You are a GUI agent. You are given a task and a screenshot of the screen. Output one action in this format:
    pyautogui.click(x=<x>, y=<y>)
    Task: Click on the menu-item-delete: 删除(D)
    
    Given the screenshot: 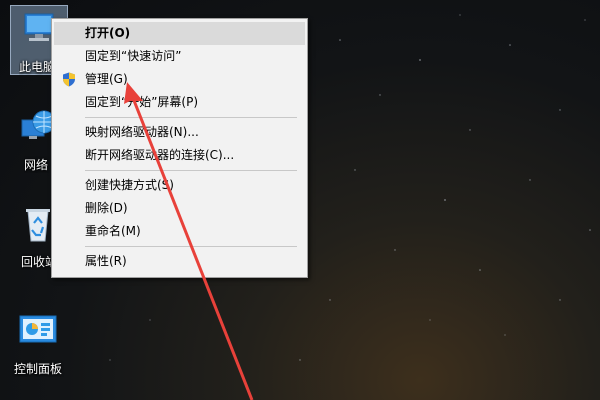 What is the action you would take?
    pyautogui.click(x=179, y=208)
    